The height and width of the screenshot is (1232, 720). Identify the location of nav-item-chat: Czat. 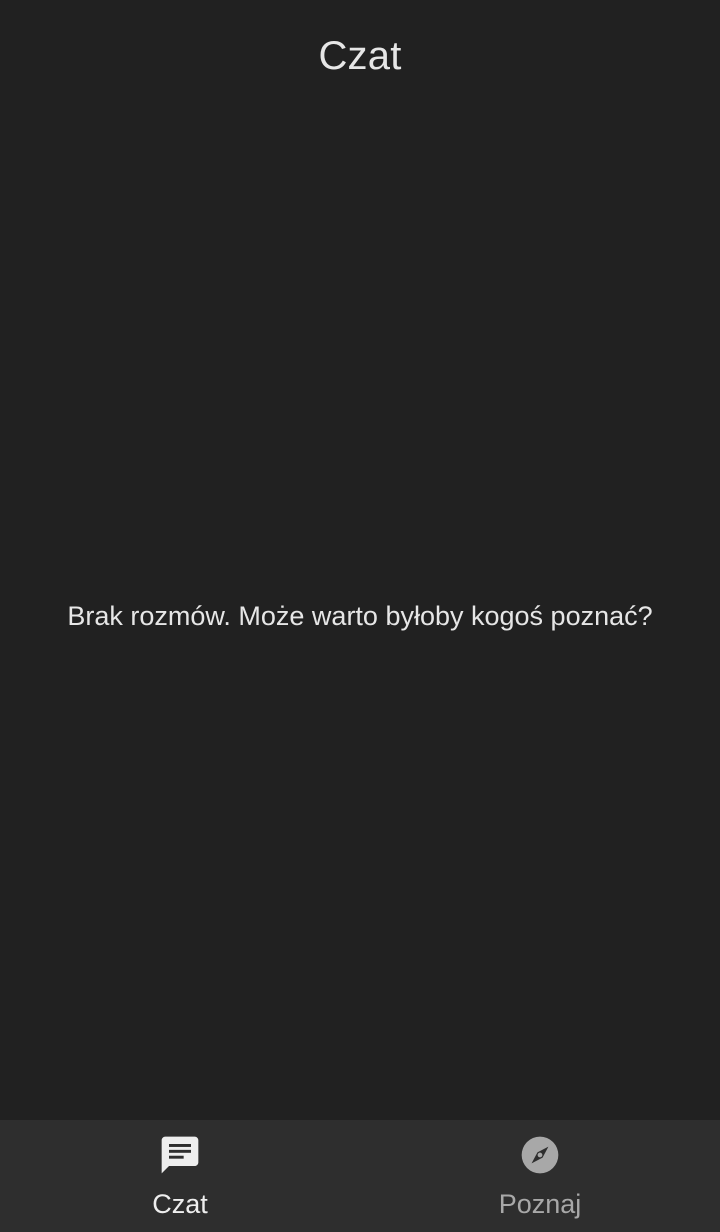
(180, 1176).